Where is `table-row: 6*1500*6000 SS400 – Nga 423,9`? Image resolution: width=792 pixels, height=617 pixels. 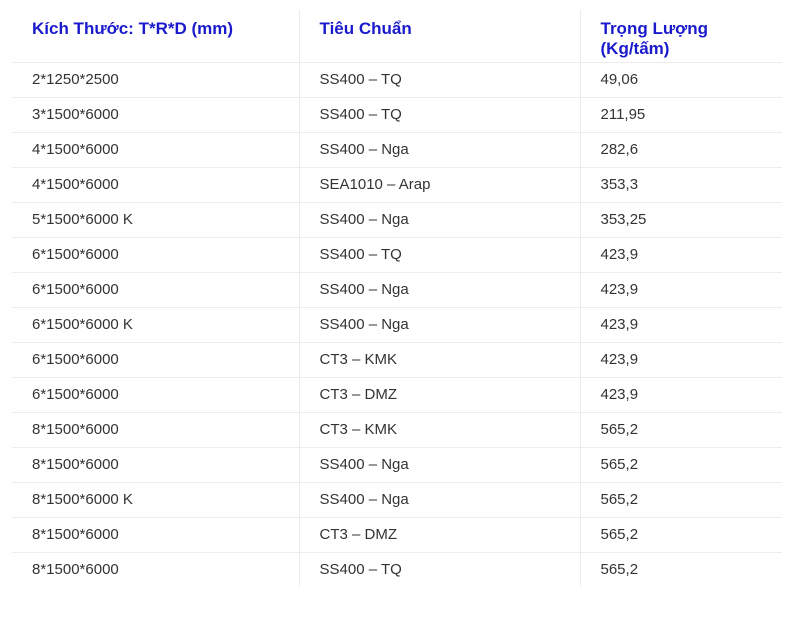 table-row: 6*1500*6000 SS400 – Nga 423,9 is located at coordinates (397, 290).